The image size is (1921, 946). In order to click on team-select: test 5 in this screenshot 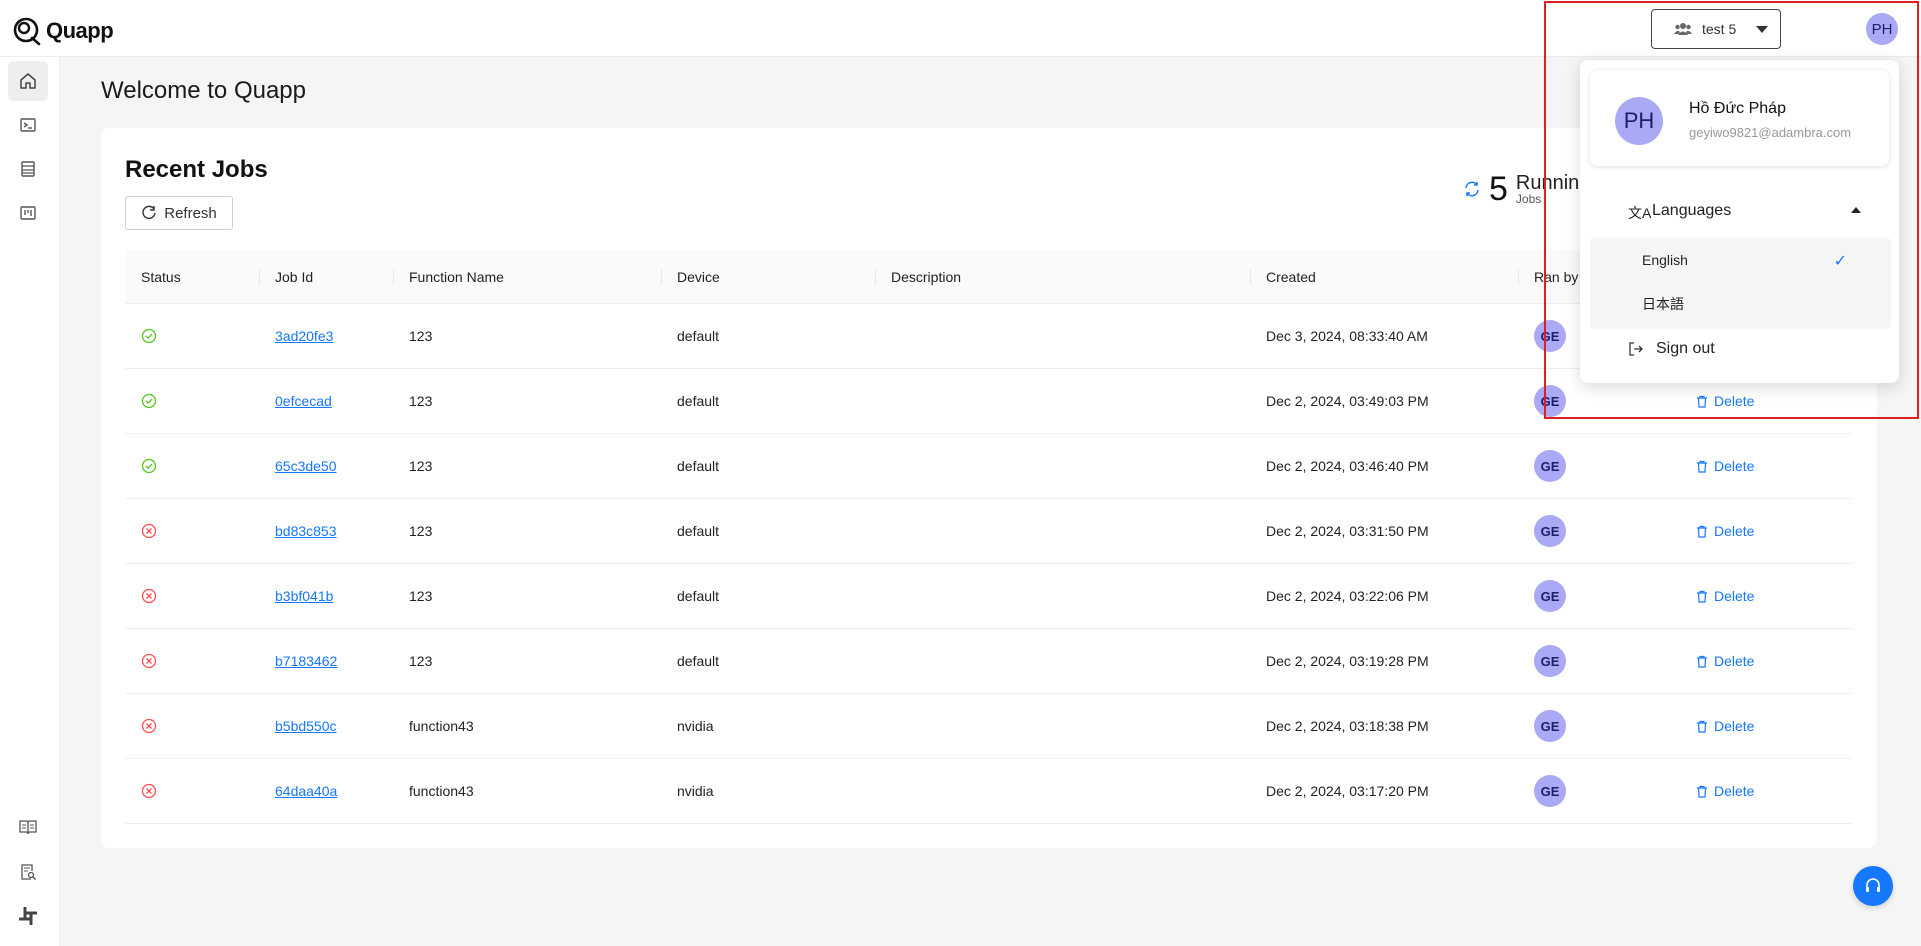, I will do `click(1716, 29)`.